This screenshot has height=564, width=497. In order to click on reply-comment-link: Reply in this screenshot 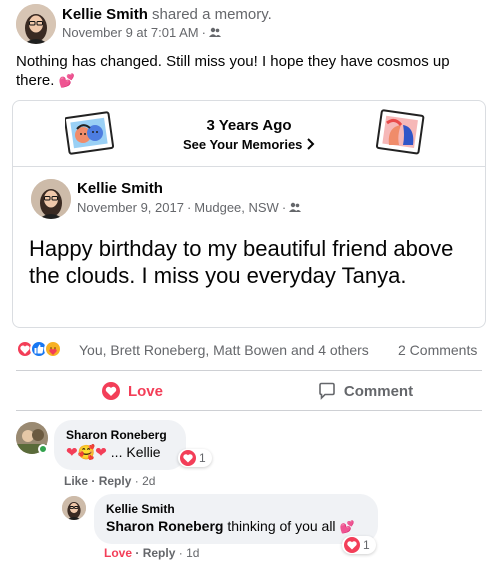, I will do `click(115, 481)`.